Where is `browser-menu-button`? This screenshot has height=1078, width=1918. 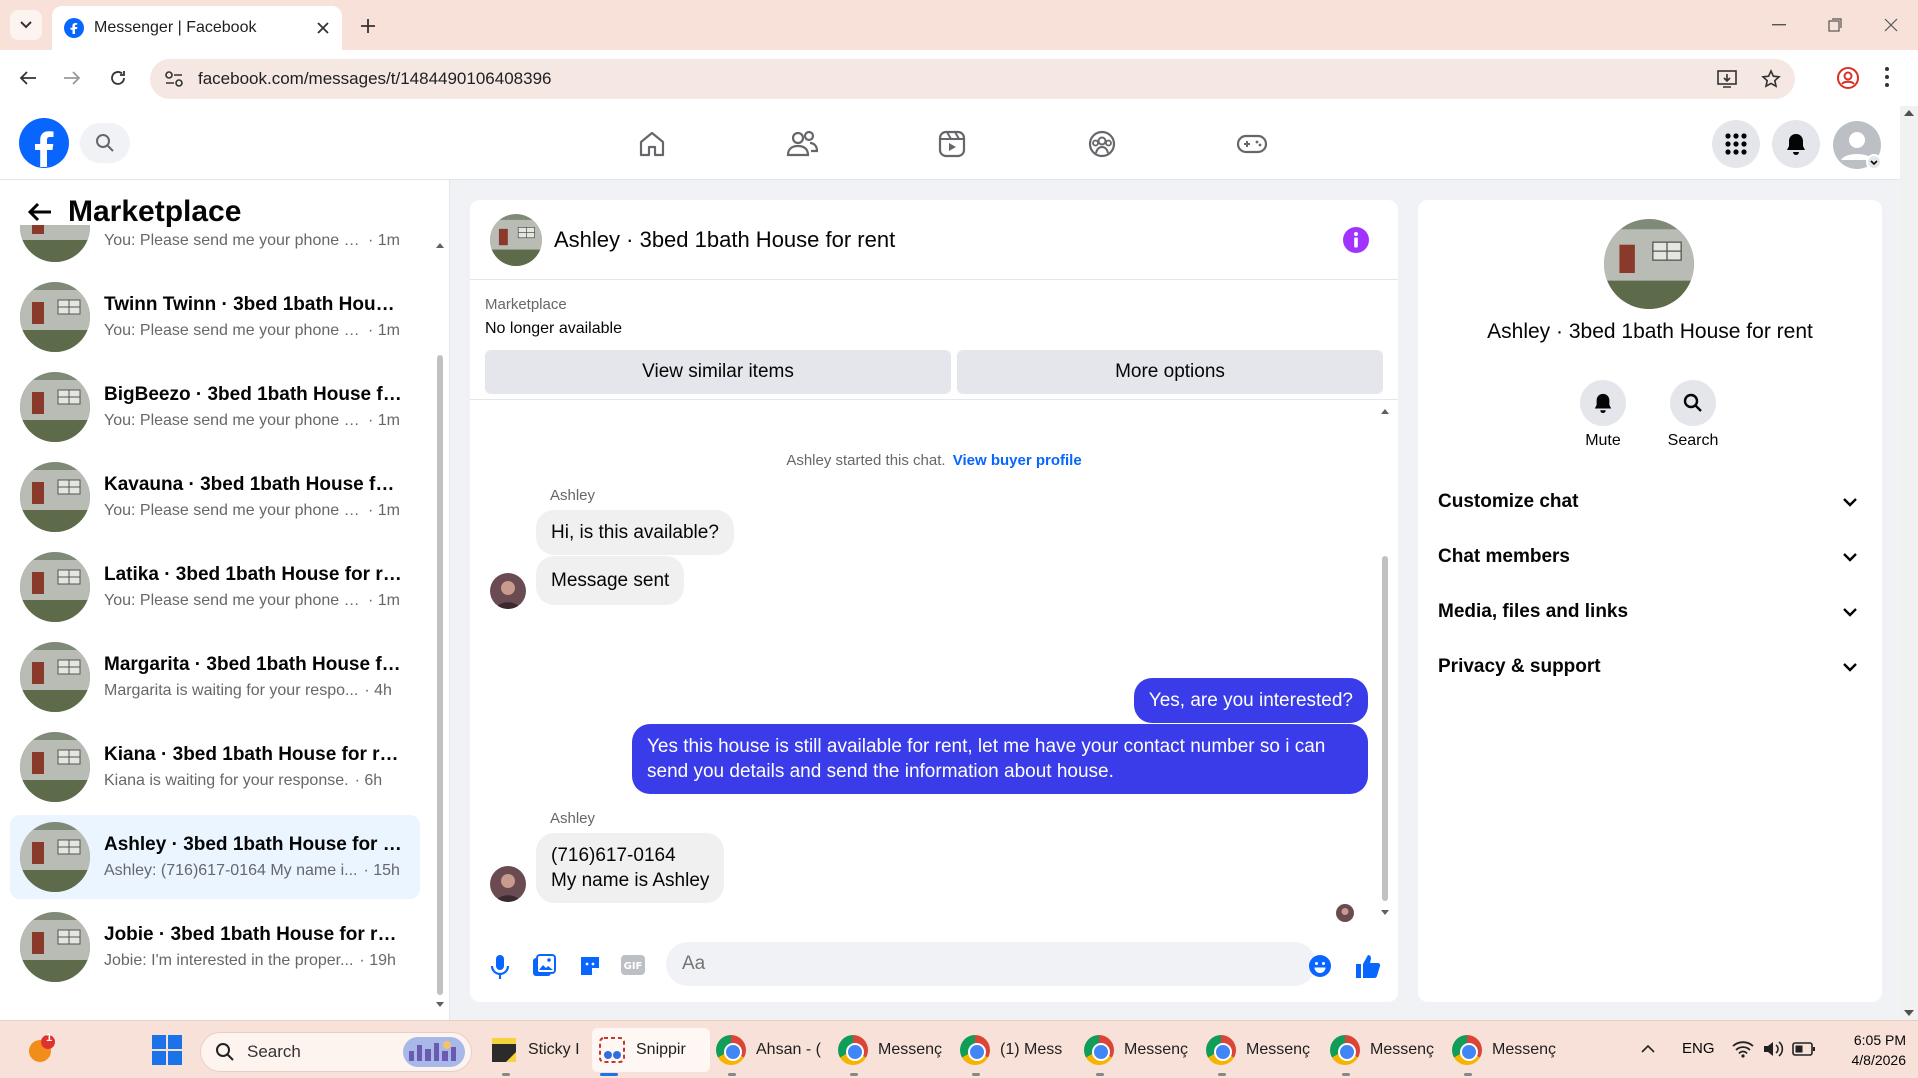 browser-menu-button is located at coordinates (1887, 77).